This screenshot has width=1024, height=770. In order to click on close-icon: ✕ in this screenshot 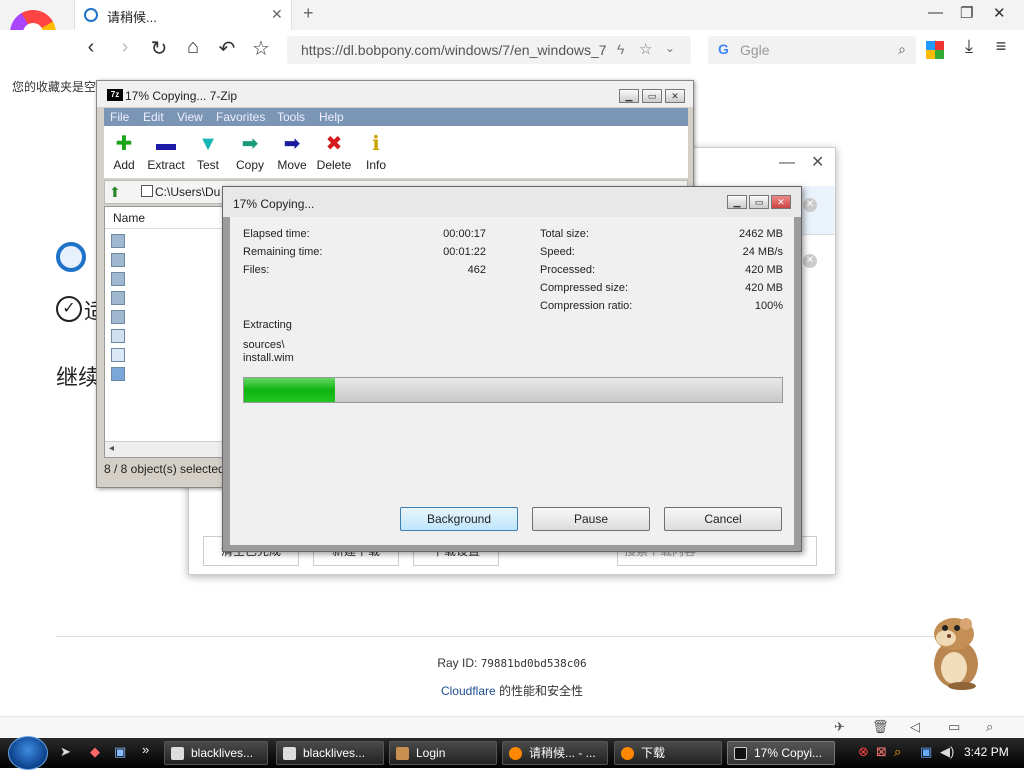, I will do `click(817, 162)`.